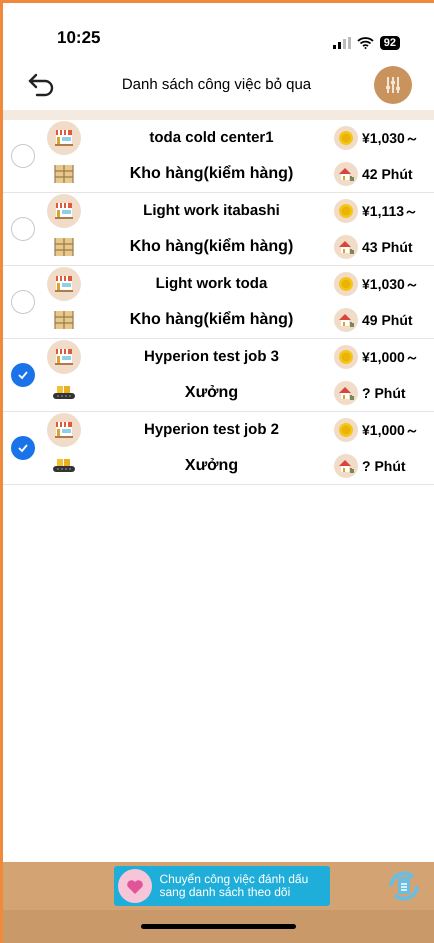 This screenshot has height=943, width=434. Describe the element at coordinates (390, 211) in the screenshot. I see `wage-text: ¥1,113～` at that location.